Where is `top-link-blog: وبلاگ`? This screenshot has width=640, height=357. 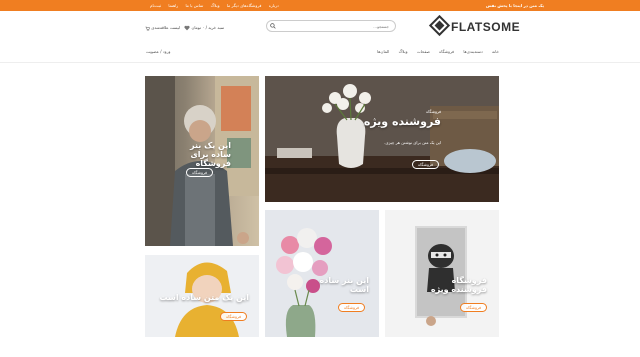 top-link-blog: وبلاگ is located at coordinates (215, 5).